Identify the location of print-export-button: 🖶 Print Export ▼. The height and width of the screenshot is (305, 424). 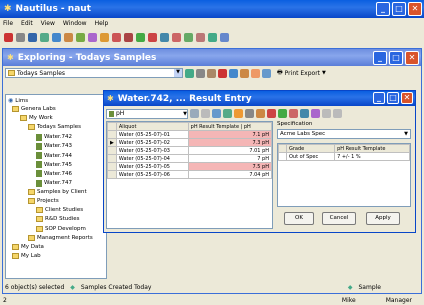
(301, 73).